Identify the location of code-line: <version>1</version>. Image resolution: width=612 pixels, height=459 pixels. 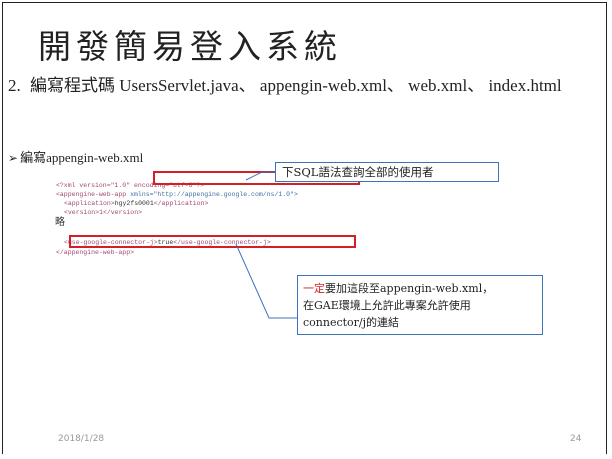
(103, 212).